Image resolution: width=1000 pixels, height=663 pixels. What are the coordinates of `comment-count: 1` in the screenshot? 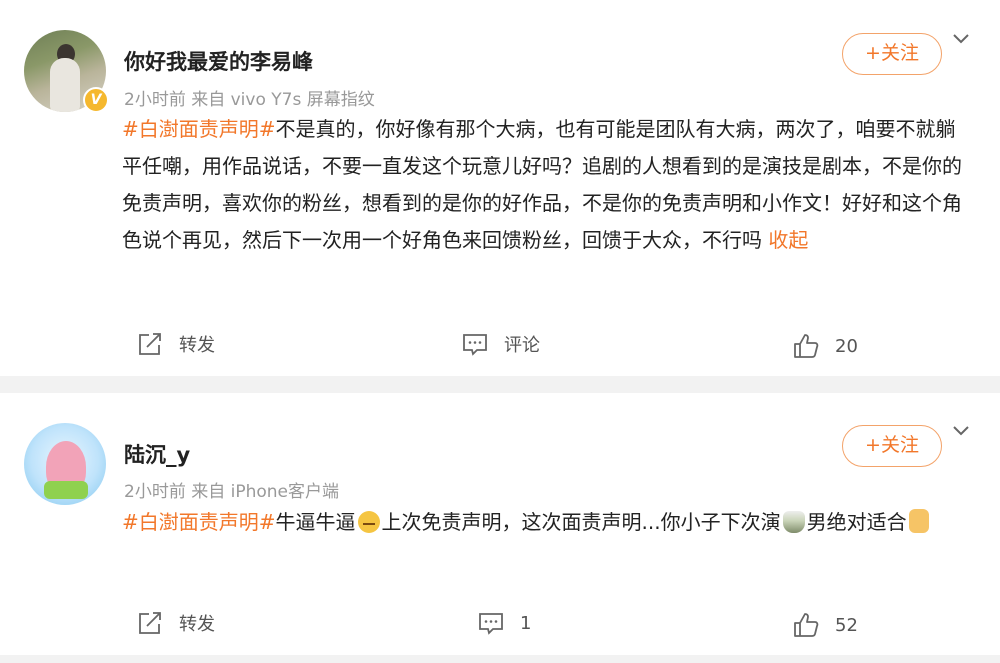 It's located at (526, 623).